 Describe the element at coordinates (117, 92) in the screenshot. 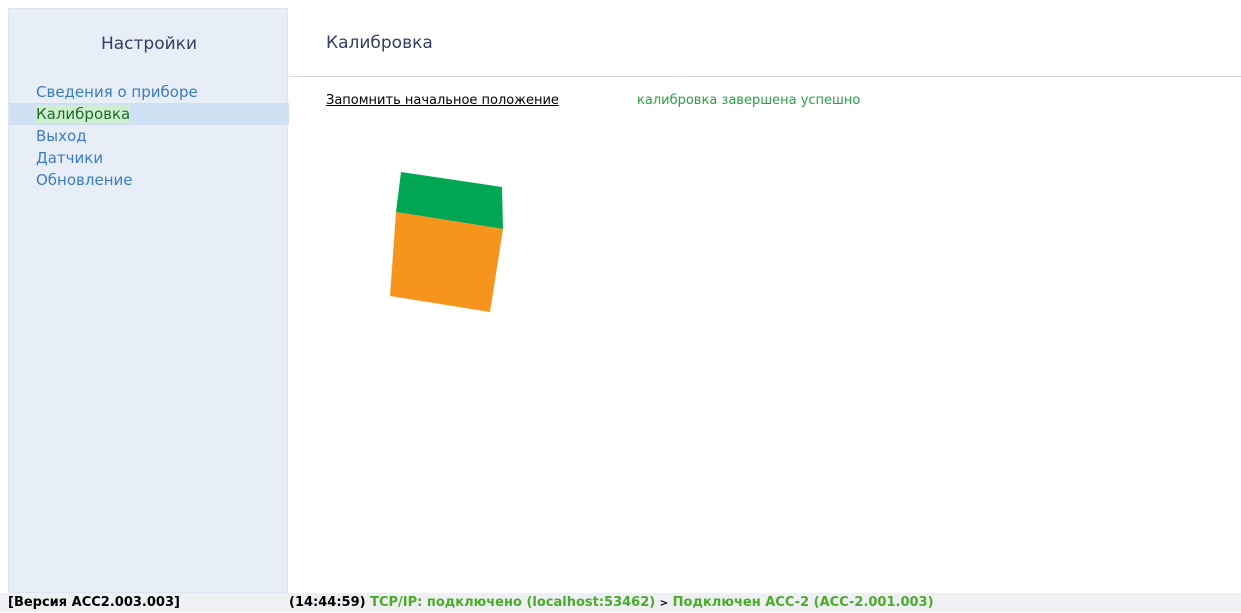

I see `sidebar-item-label: Сведения о приборе` at that location.